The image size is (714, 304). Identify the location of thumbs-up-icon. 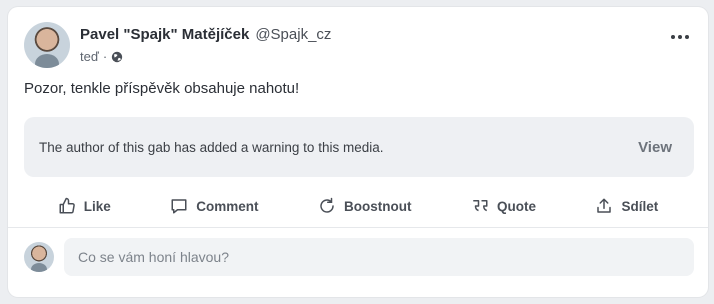
(67, 205).